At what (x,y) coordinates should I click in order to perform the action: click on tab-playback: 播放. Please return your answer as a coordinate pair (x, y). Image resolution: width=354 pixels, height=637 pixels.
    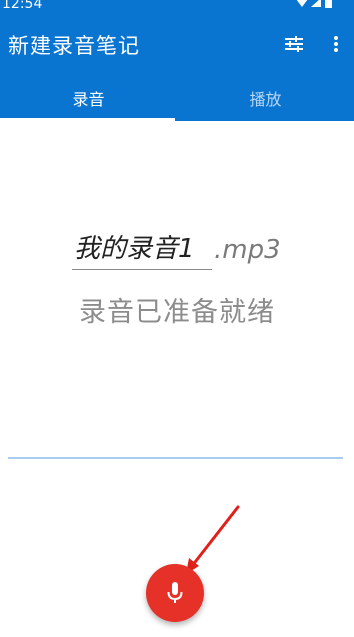
    Looking at the image, I should click on (265, 97).